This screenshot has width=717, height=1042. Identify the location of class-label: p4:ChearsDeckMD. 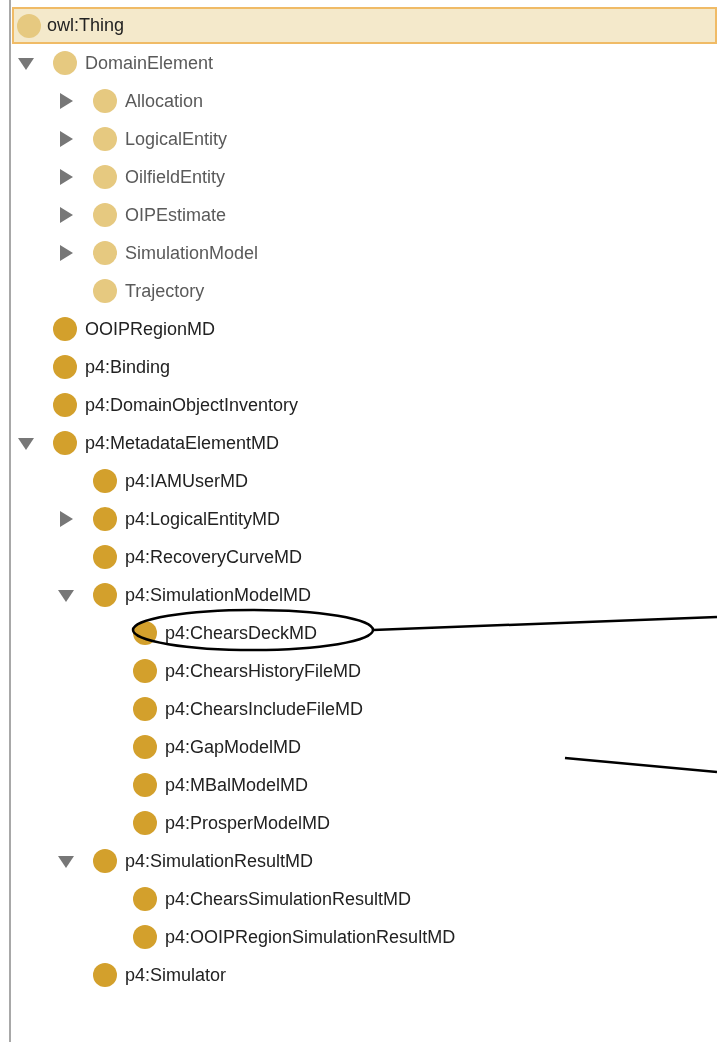
(241, 633).